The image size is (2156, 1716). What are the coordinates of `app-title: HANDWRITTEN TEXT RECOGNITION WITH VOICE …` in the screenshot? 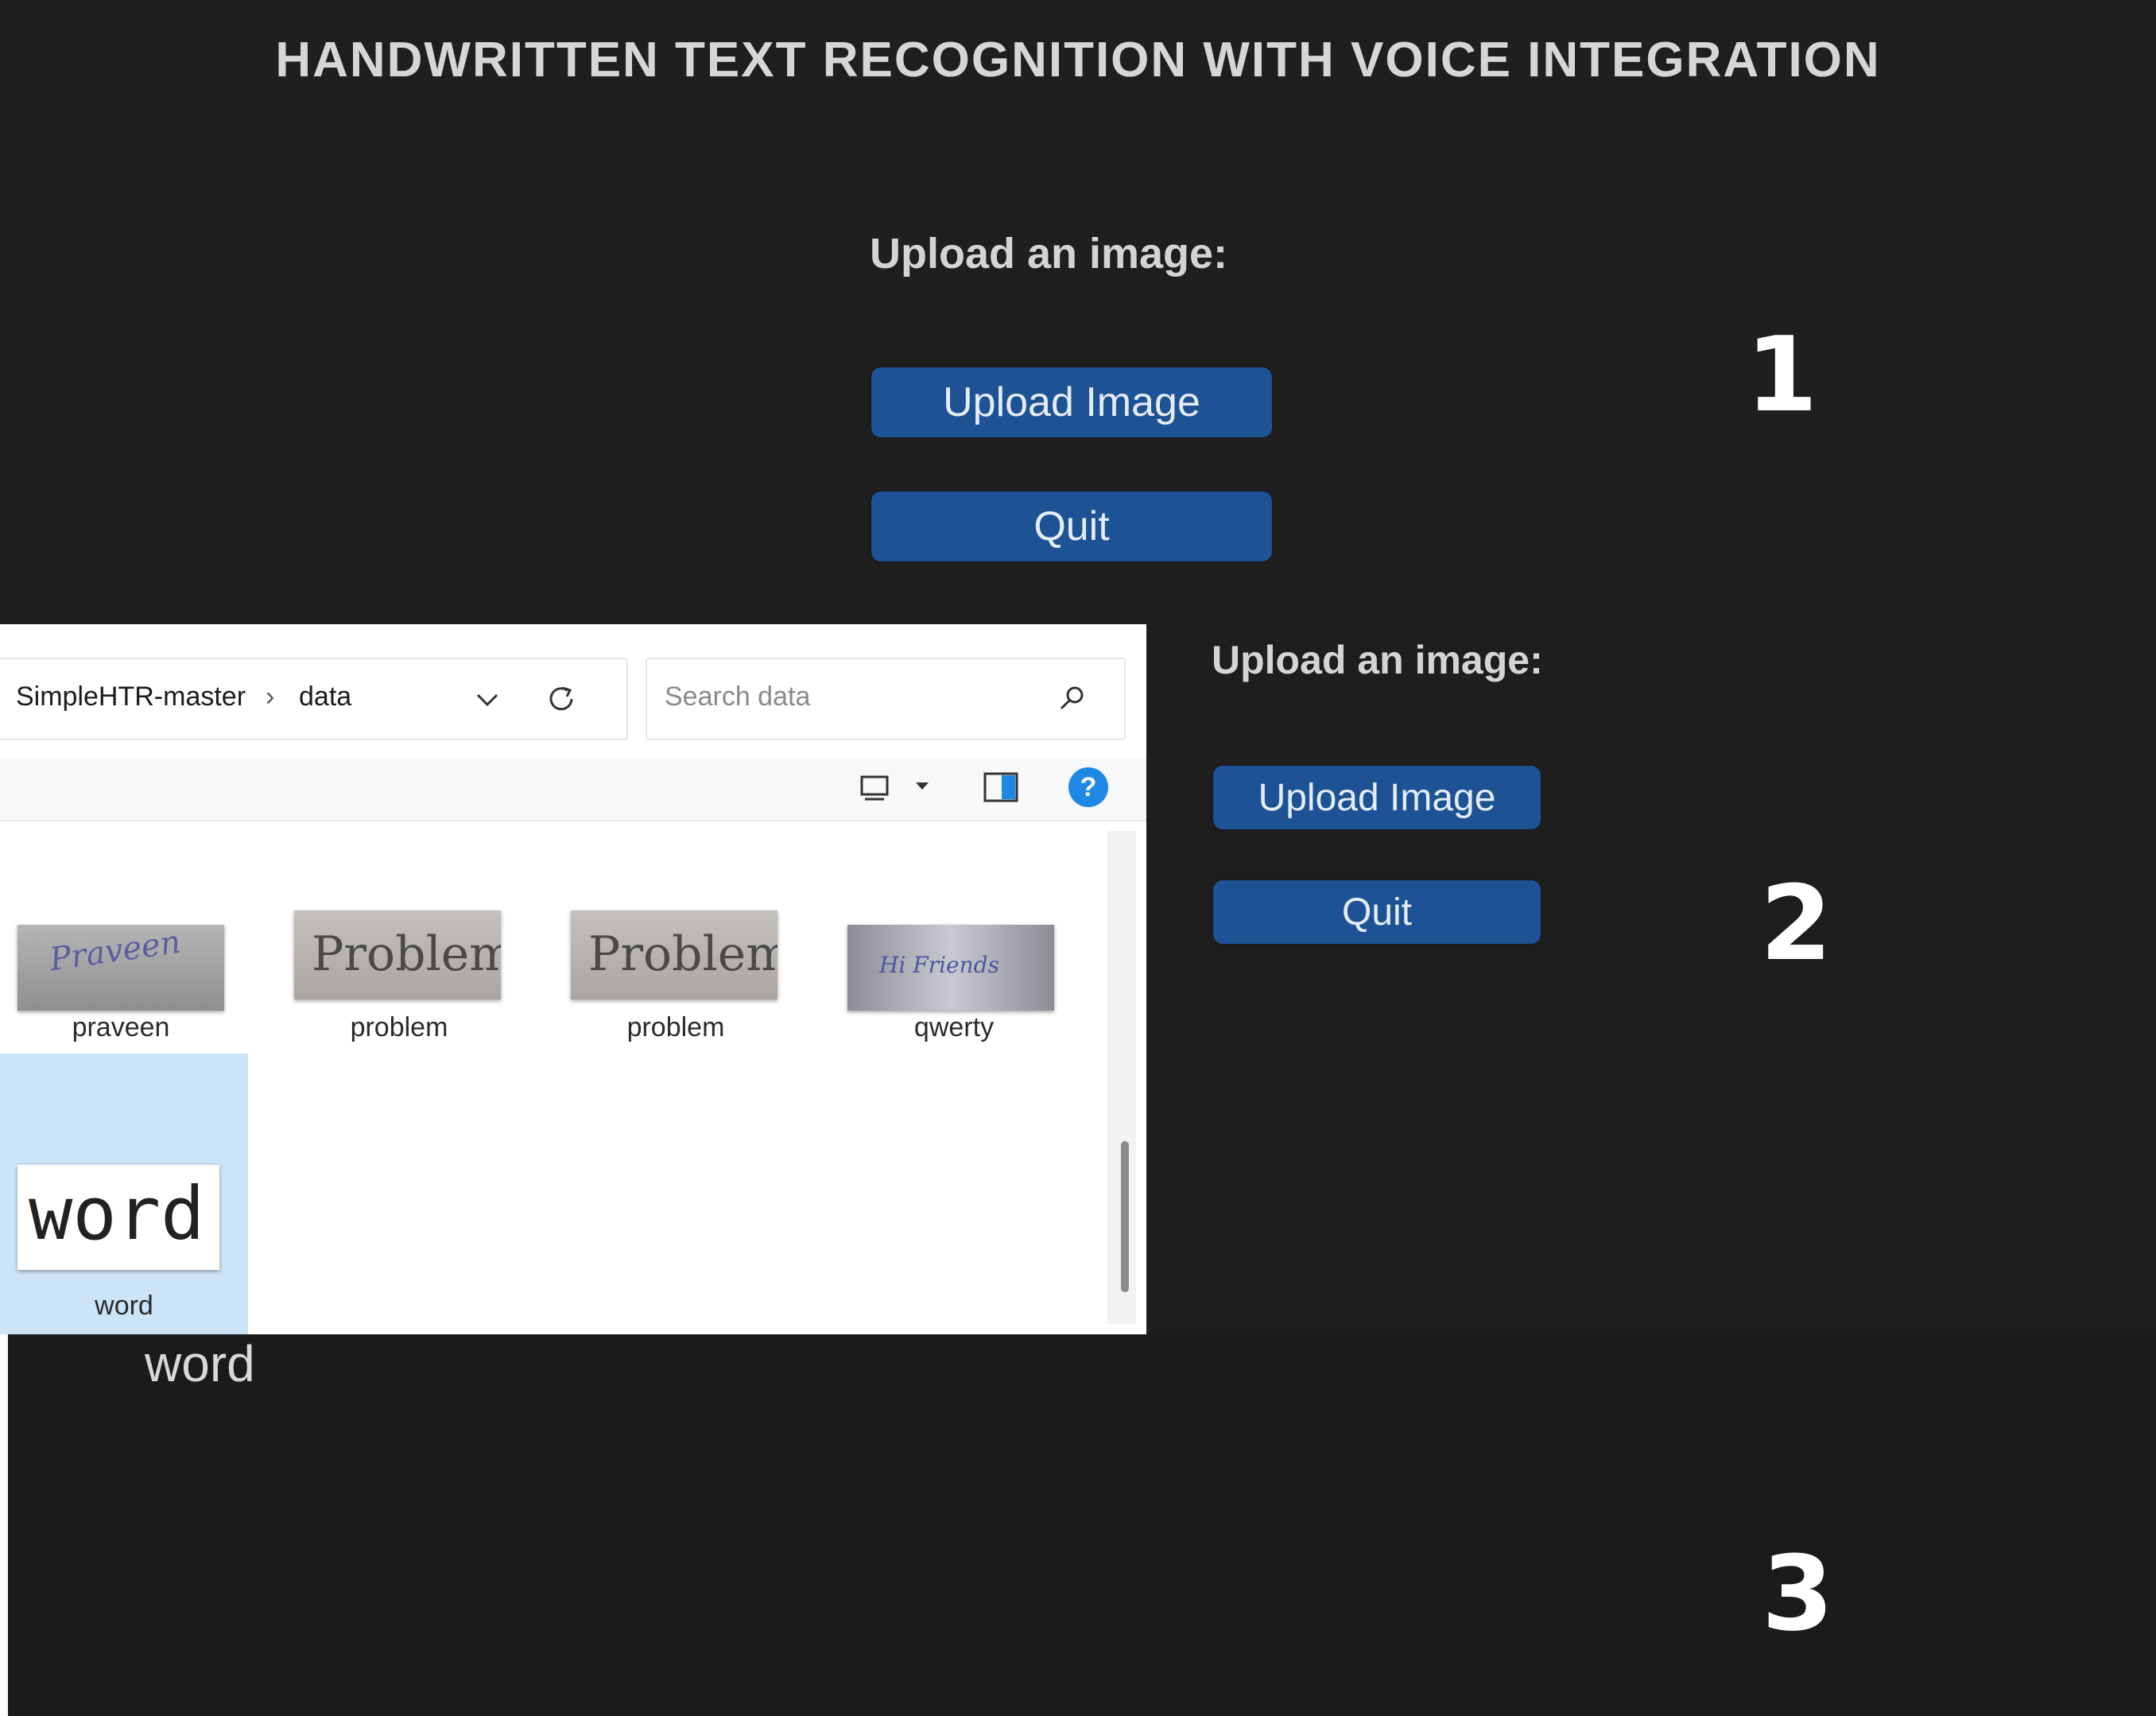 It's located at (1078, 60).